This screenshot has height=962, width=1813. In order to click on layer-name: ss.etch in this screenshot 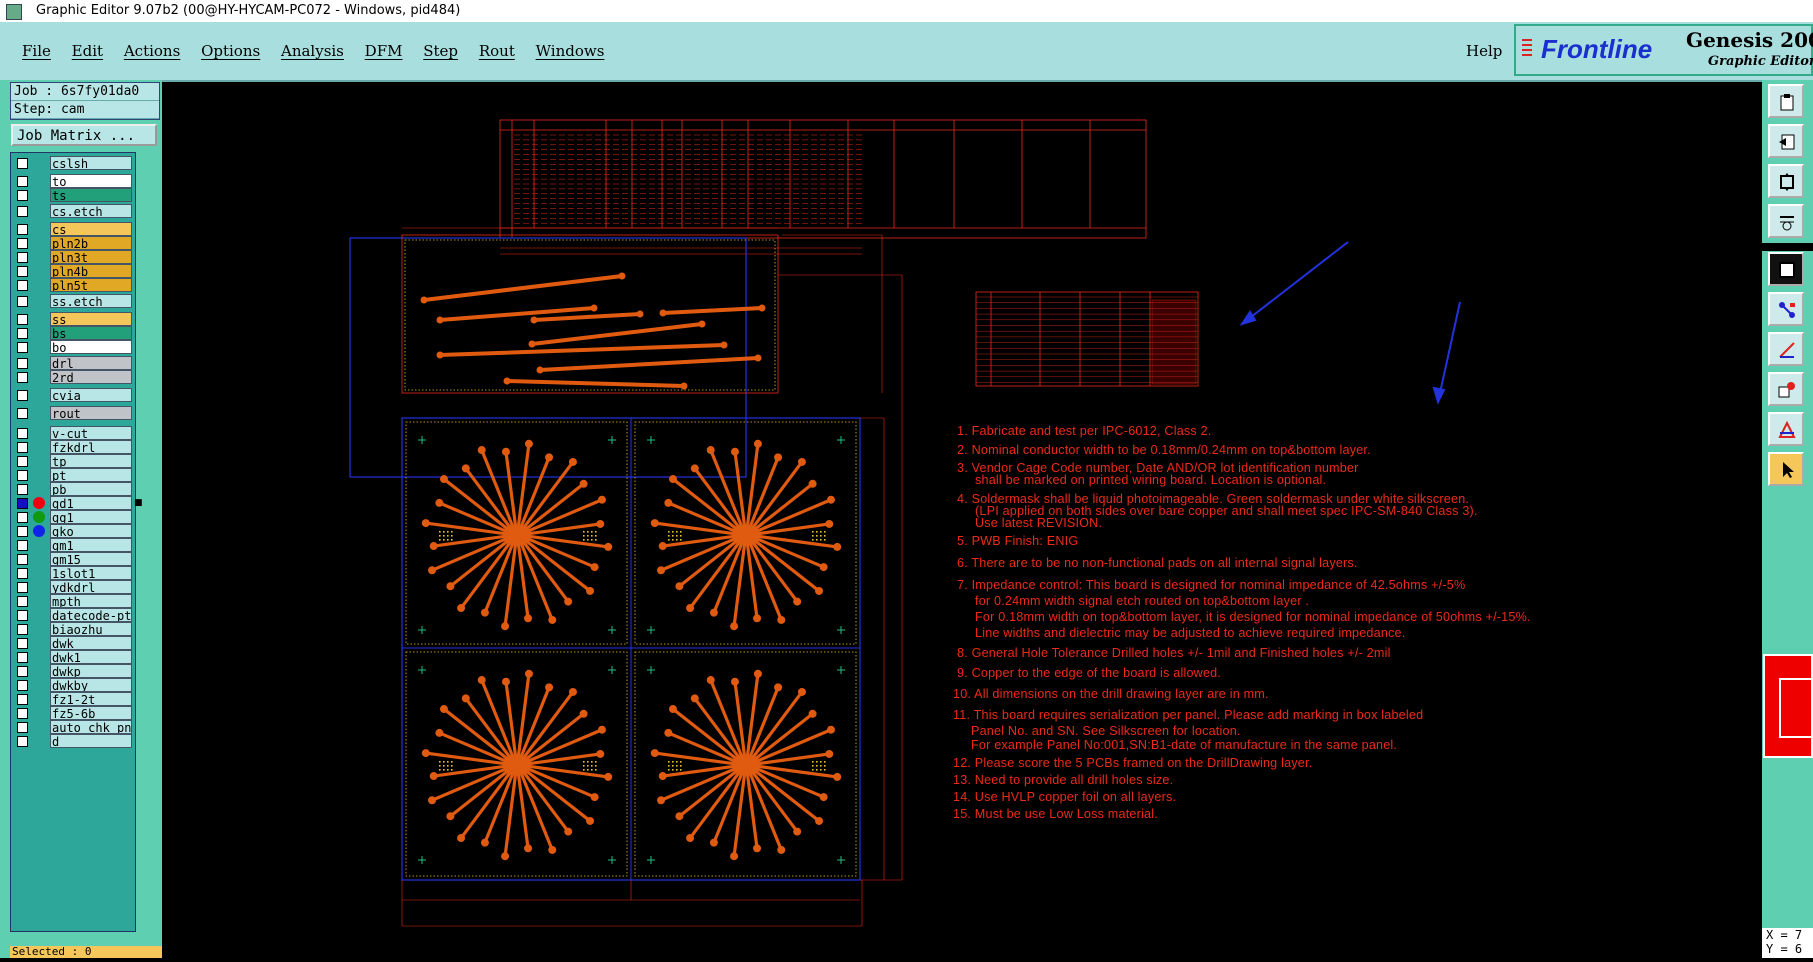, I will do `click(91, 301)`.